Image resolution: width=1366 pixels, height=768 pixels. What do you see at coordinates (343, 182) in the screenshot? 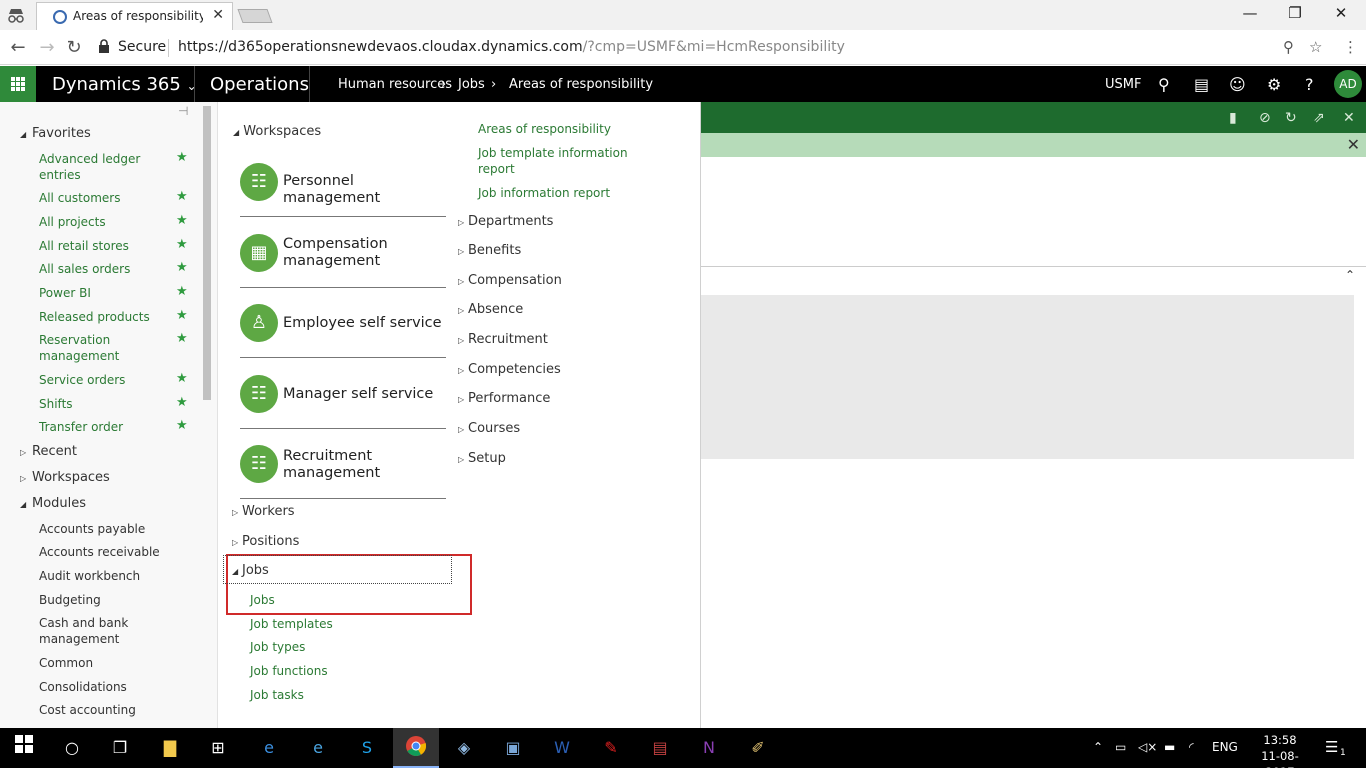
I see `workspace-tile: ☷ Personnel management` at bounding box center [343, 182].